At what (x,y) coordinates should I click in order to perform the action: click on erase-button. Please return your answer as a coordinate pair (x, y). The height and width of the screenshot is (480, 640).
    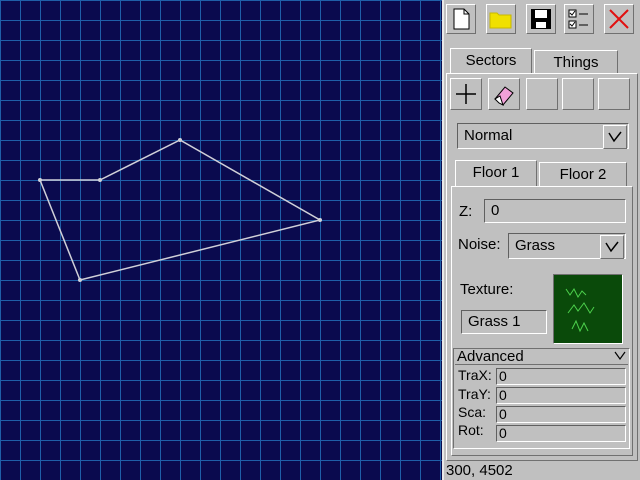
    Looking at the image, I should click on (504, 94).